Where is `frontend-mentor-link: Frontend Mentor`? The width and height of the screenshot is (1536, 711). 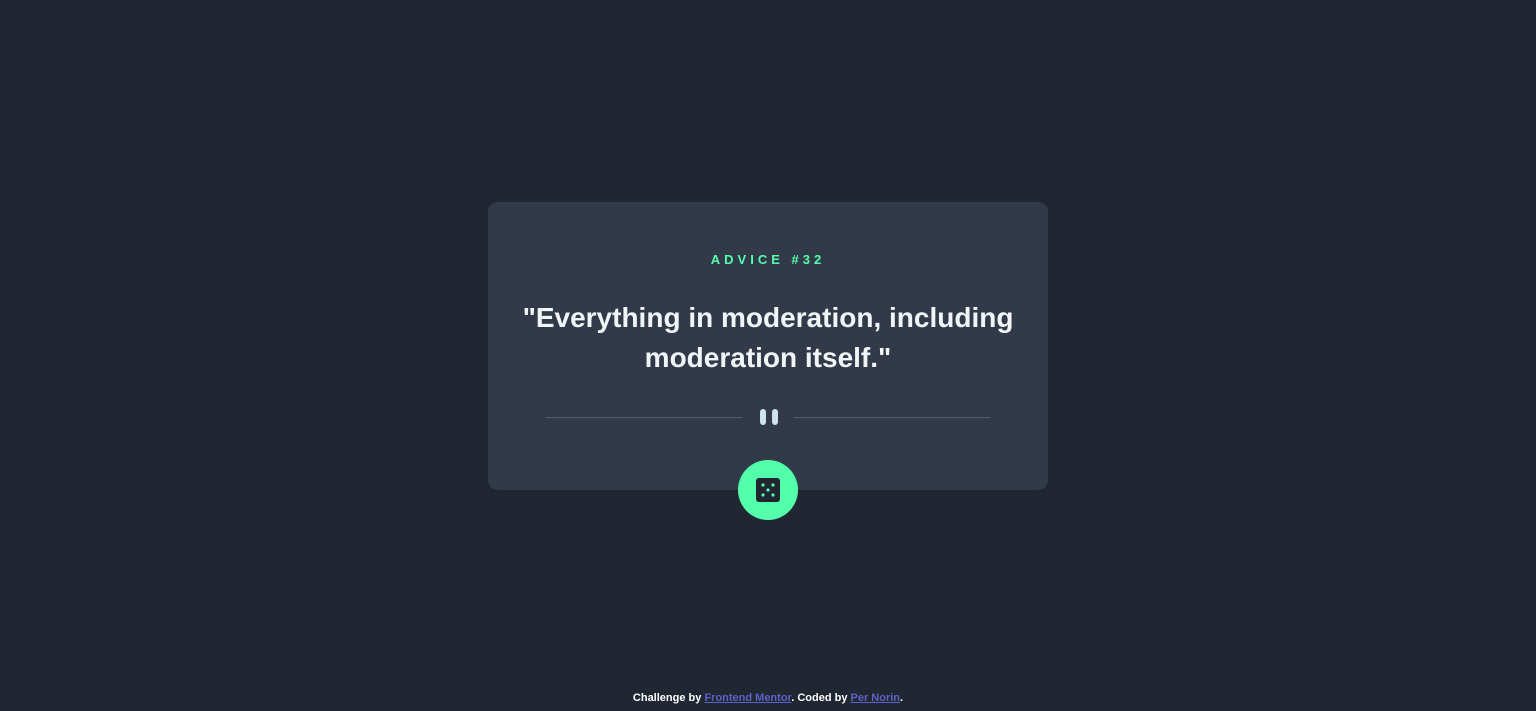
frontend-mentor-link: Frontend Mentor is located at coordinates (747, 698).